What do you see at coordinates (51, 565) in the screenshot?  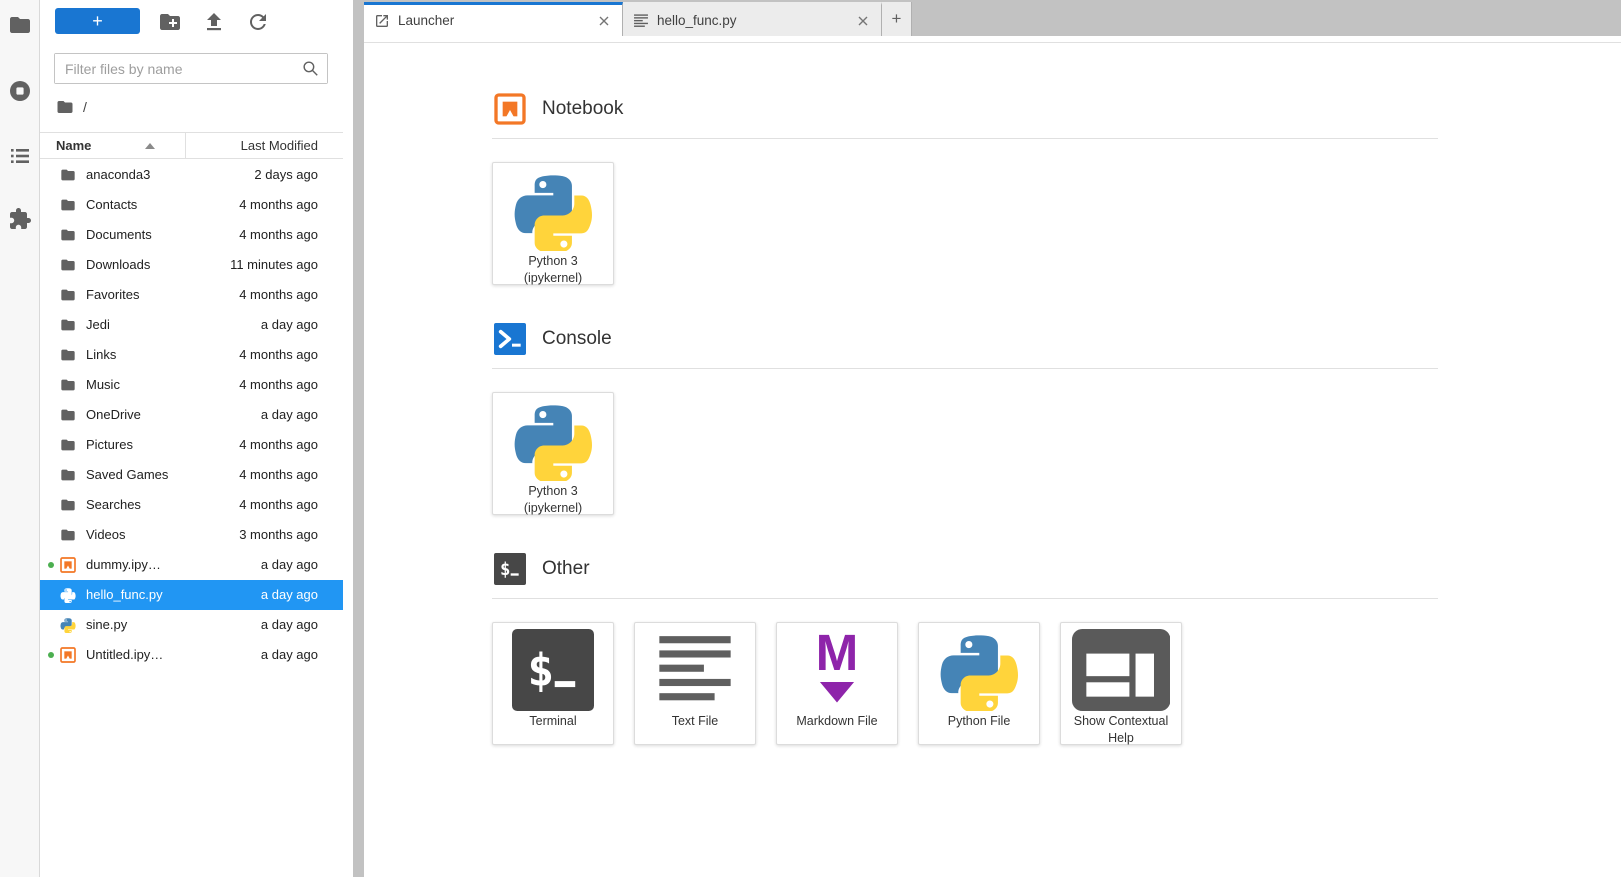 I see `running-kernel-indicator` at bounding box center [51, 565].